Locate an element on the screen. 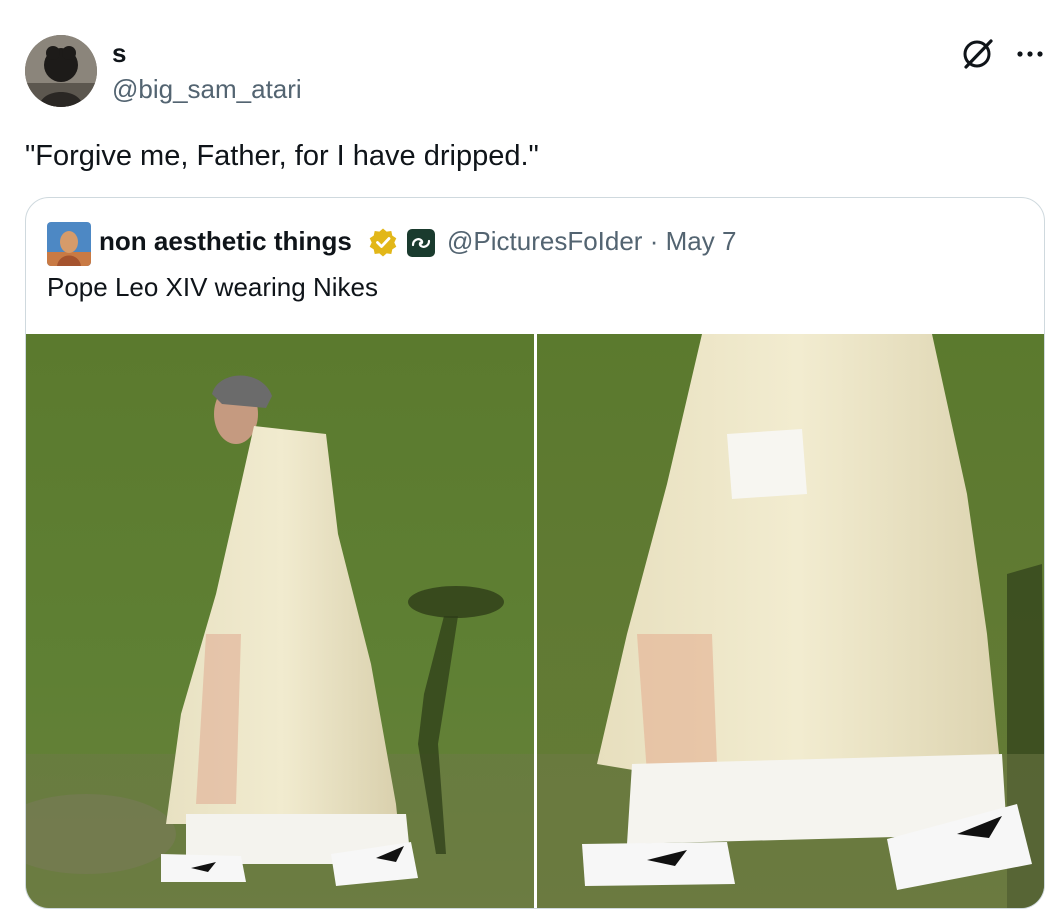 Image resolution: width=1064 pixels, height=920 pixels. quote-meta: @PicturesFoIder · May 7 is located at coordinates (591, 241).